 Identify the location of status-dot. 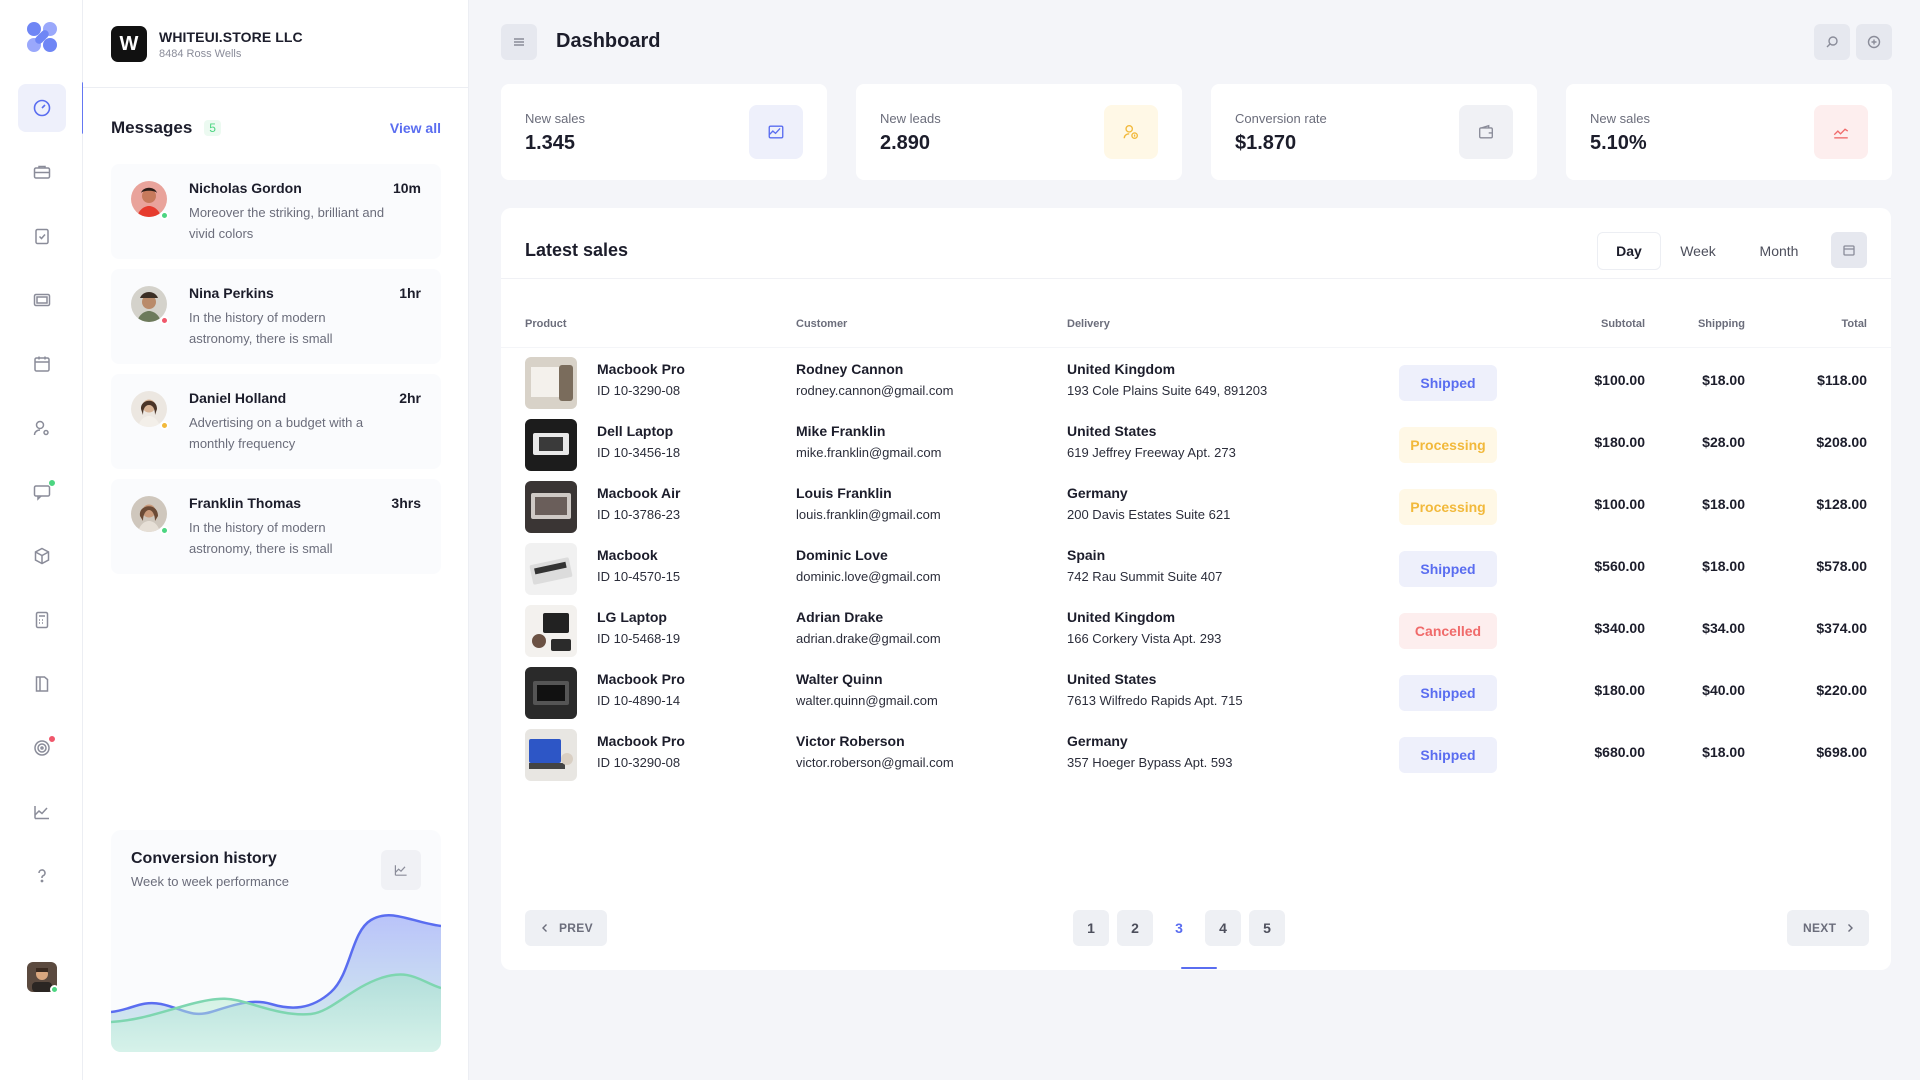
(164, 425).